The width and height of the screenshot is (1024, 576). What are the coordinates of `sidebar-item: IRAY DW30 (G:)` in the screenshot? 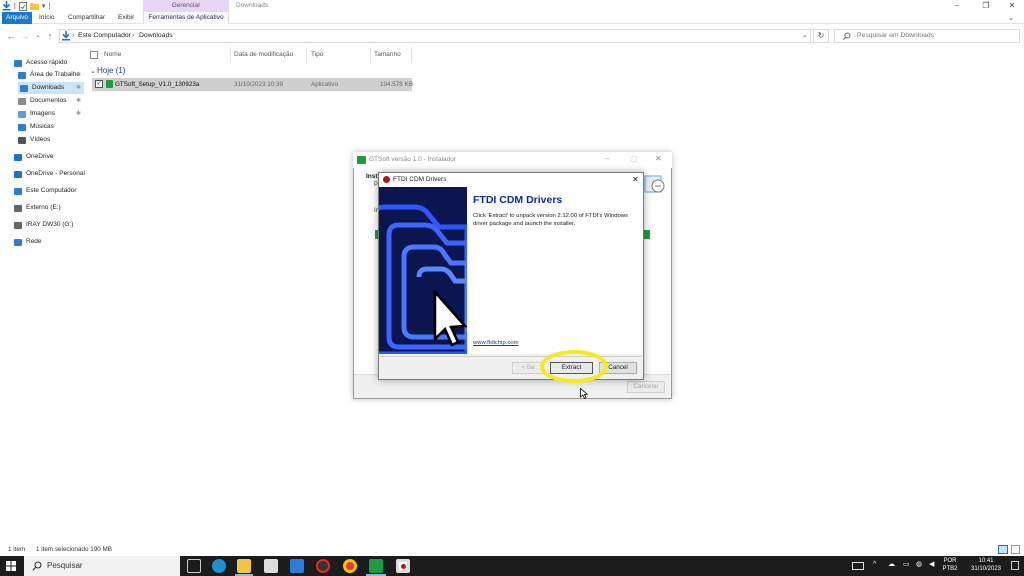 It's located at (43, 225).